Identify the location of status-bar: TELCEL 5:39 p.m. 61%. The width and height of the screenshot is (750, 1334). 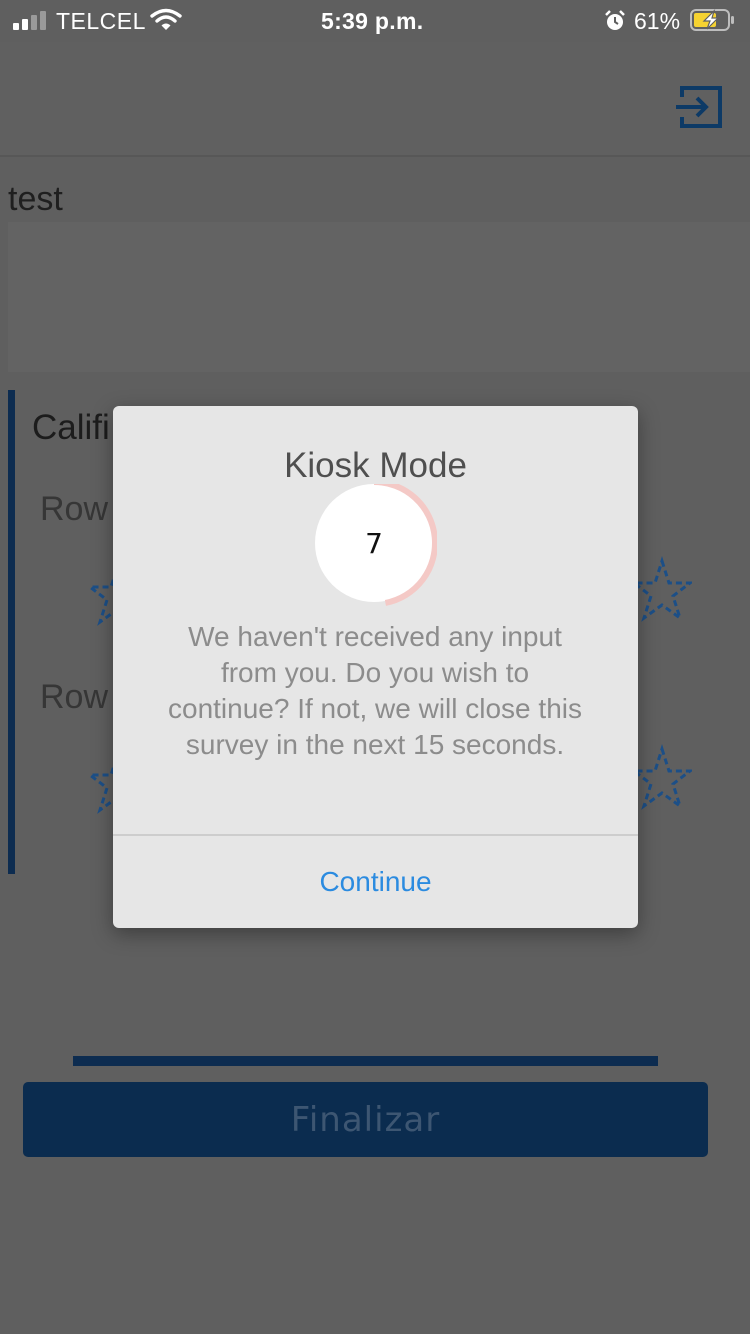
(375, 21).